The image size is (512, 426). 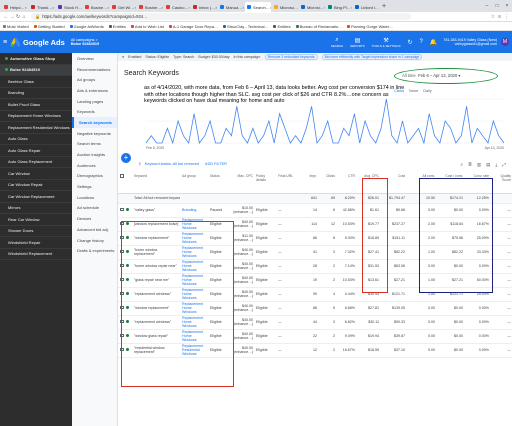 I want to click on page-menu-item: Ads & extensions, so click(x=94, y=90).